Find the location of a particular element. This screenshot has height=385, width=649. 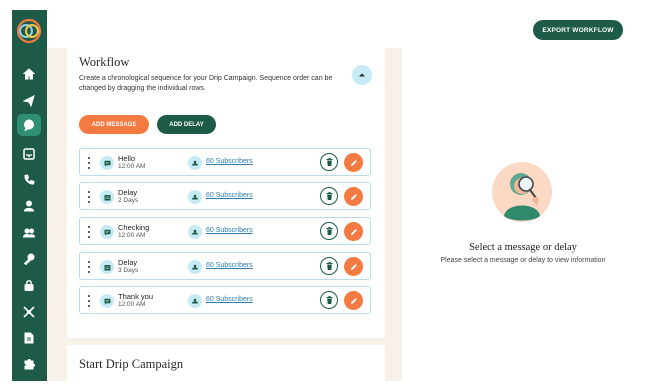

start-campaign-card: Start Drip Campaign is located at coordinates (226, 365).